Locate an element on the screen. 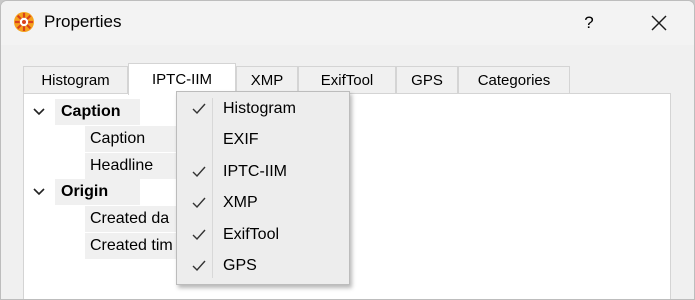 The width and height of the screenshot is (695, 300). menu-item-exif: EXIF is located at coordinates (263, 140).